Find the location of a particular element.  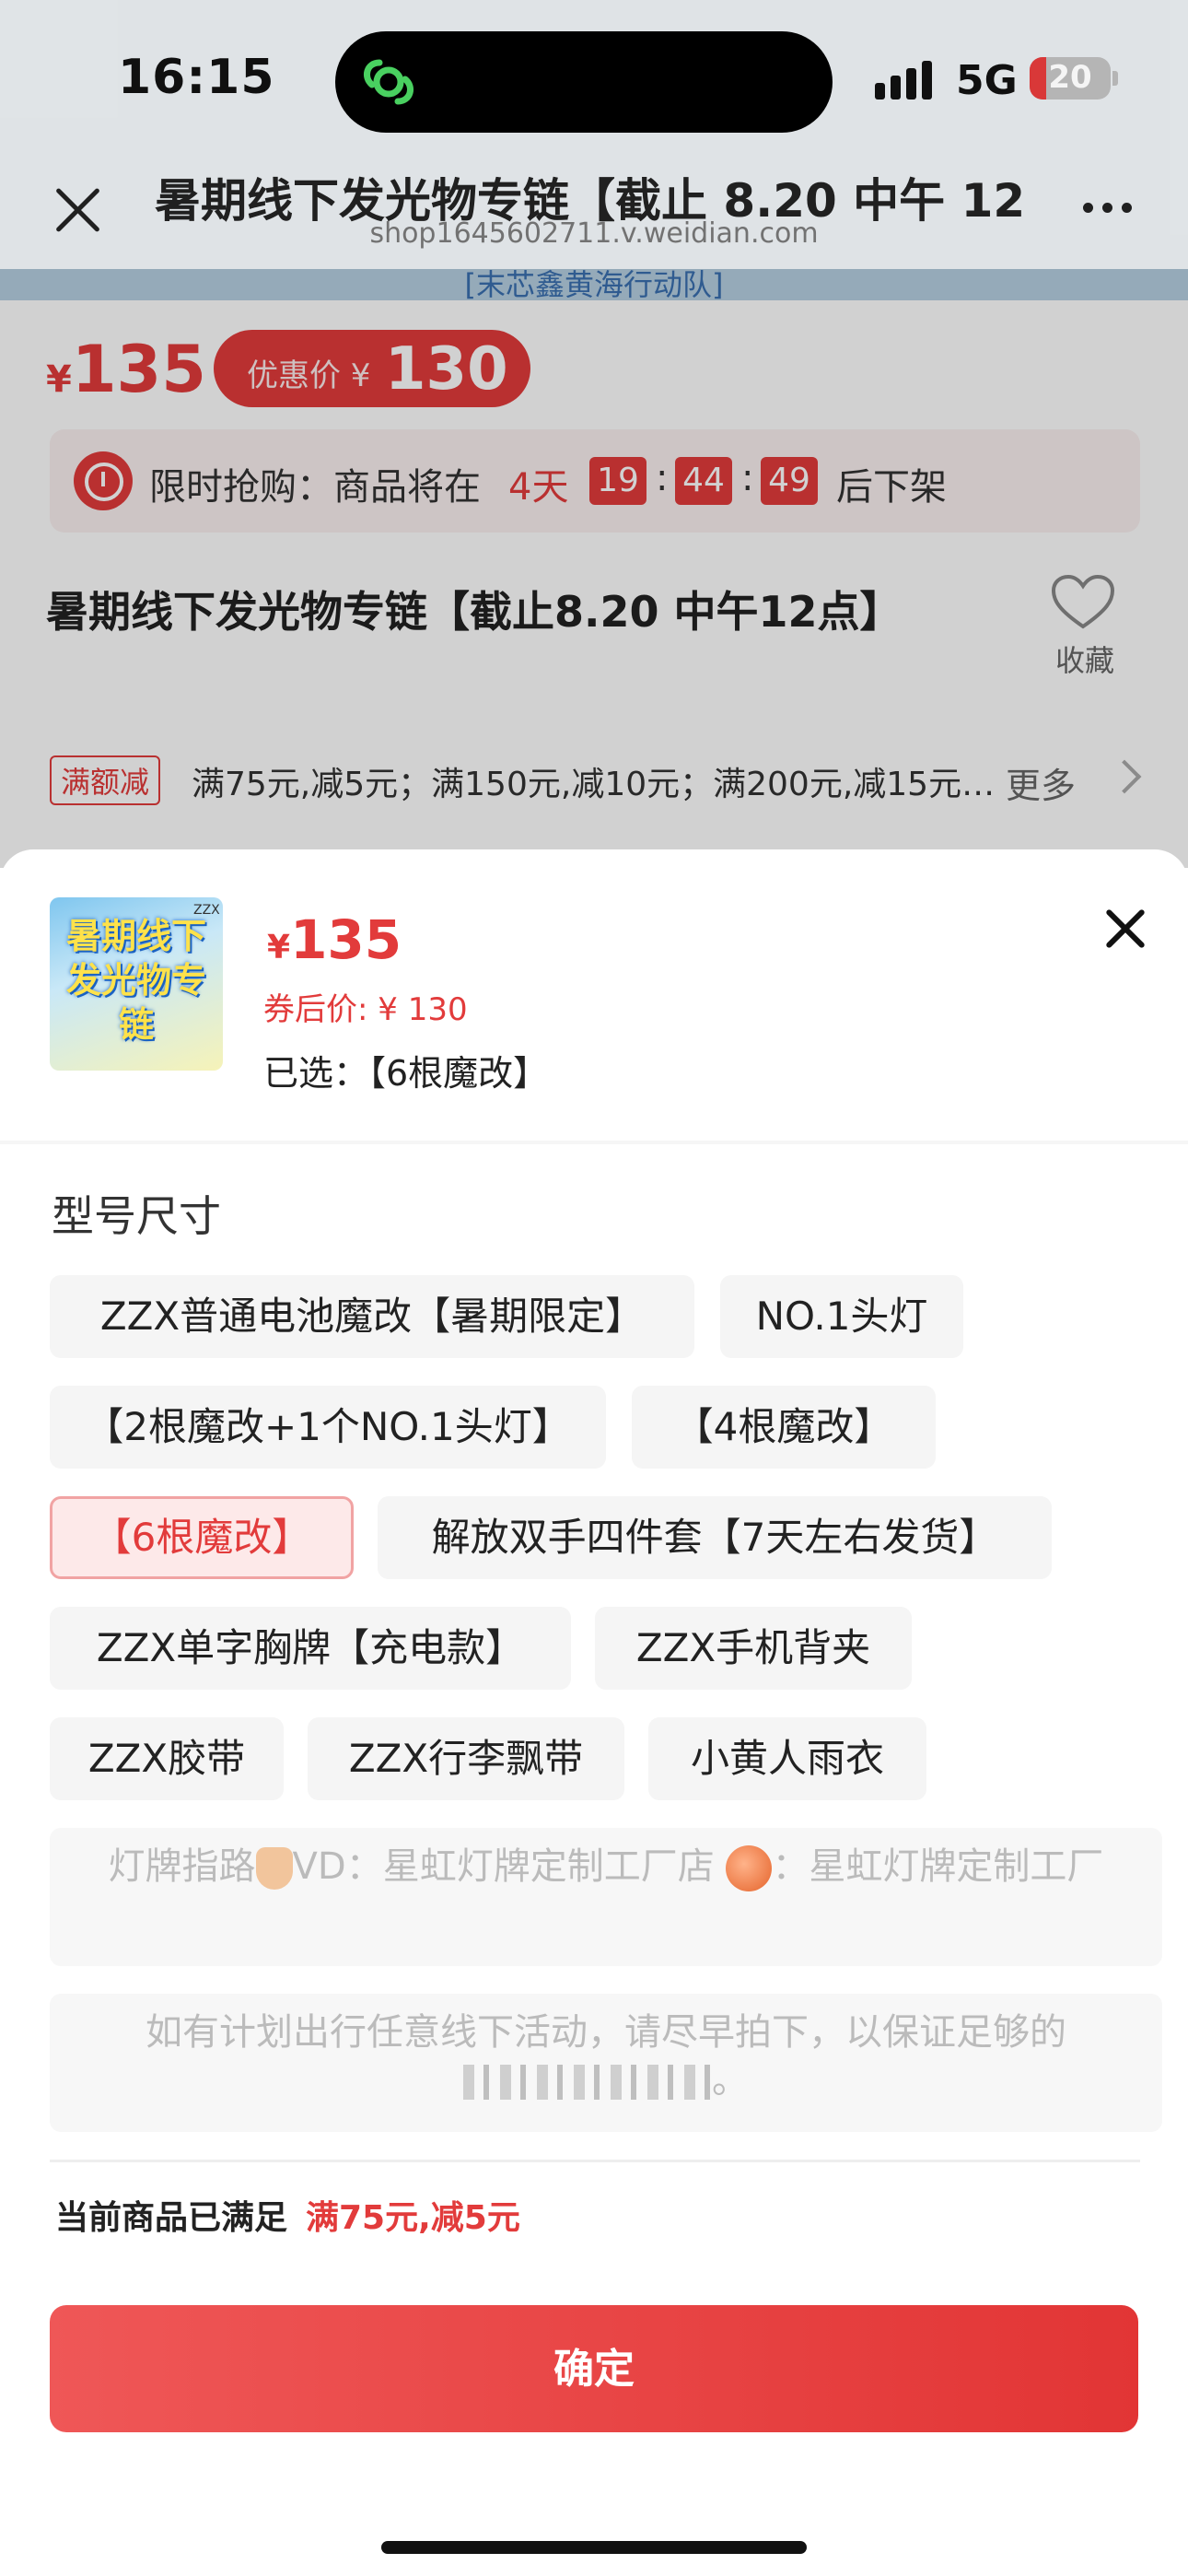

peach-icon is located at coordinates (749, 1868).